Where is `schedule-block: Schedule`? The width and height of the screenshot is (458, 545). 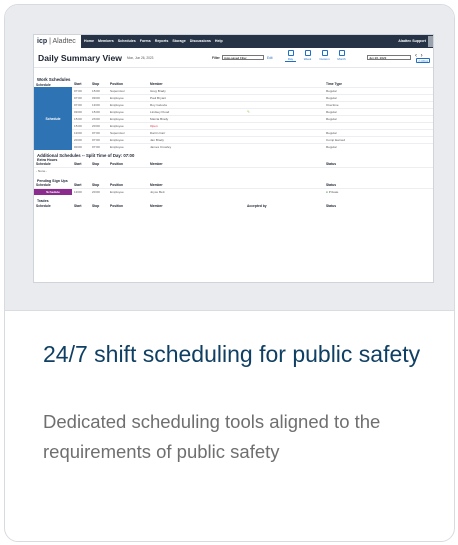
schedule-block: Schedule is located at coordinates (53, 118).